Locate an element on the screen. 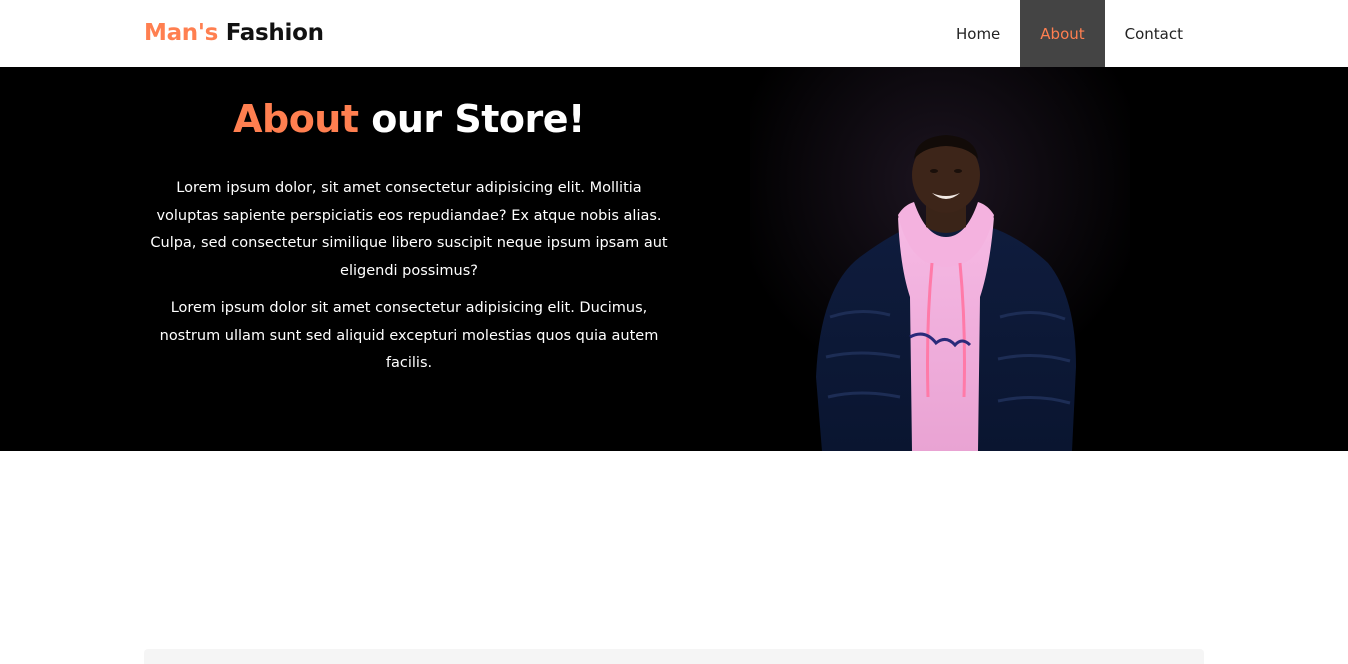  main-nav: Home About Contact is located at coordinates (1069, 33).